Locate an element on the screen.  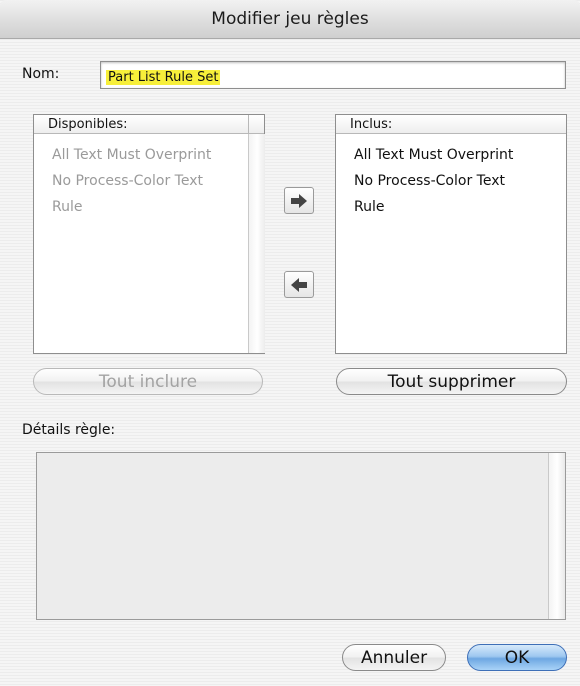
included-item: No Process-Color Text is located at coordinates (429, 181).